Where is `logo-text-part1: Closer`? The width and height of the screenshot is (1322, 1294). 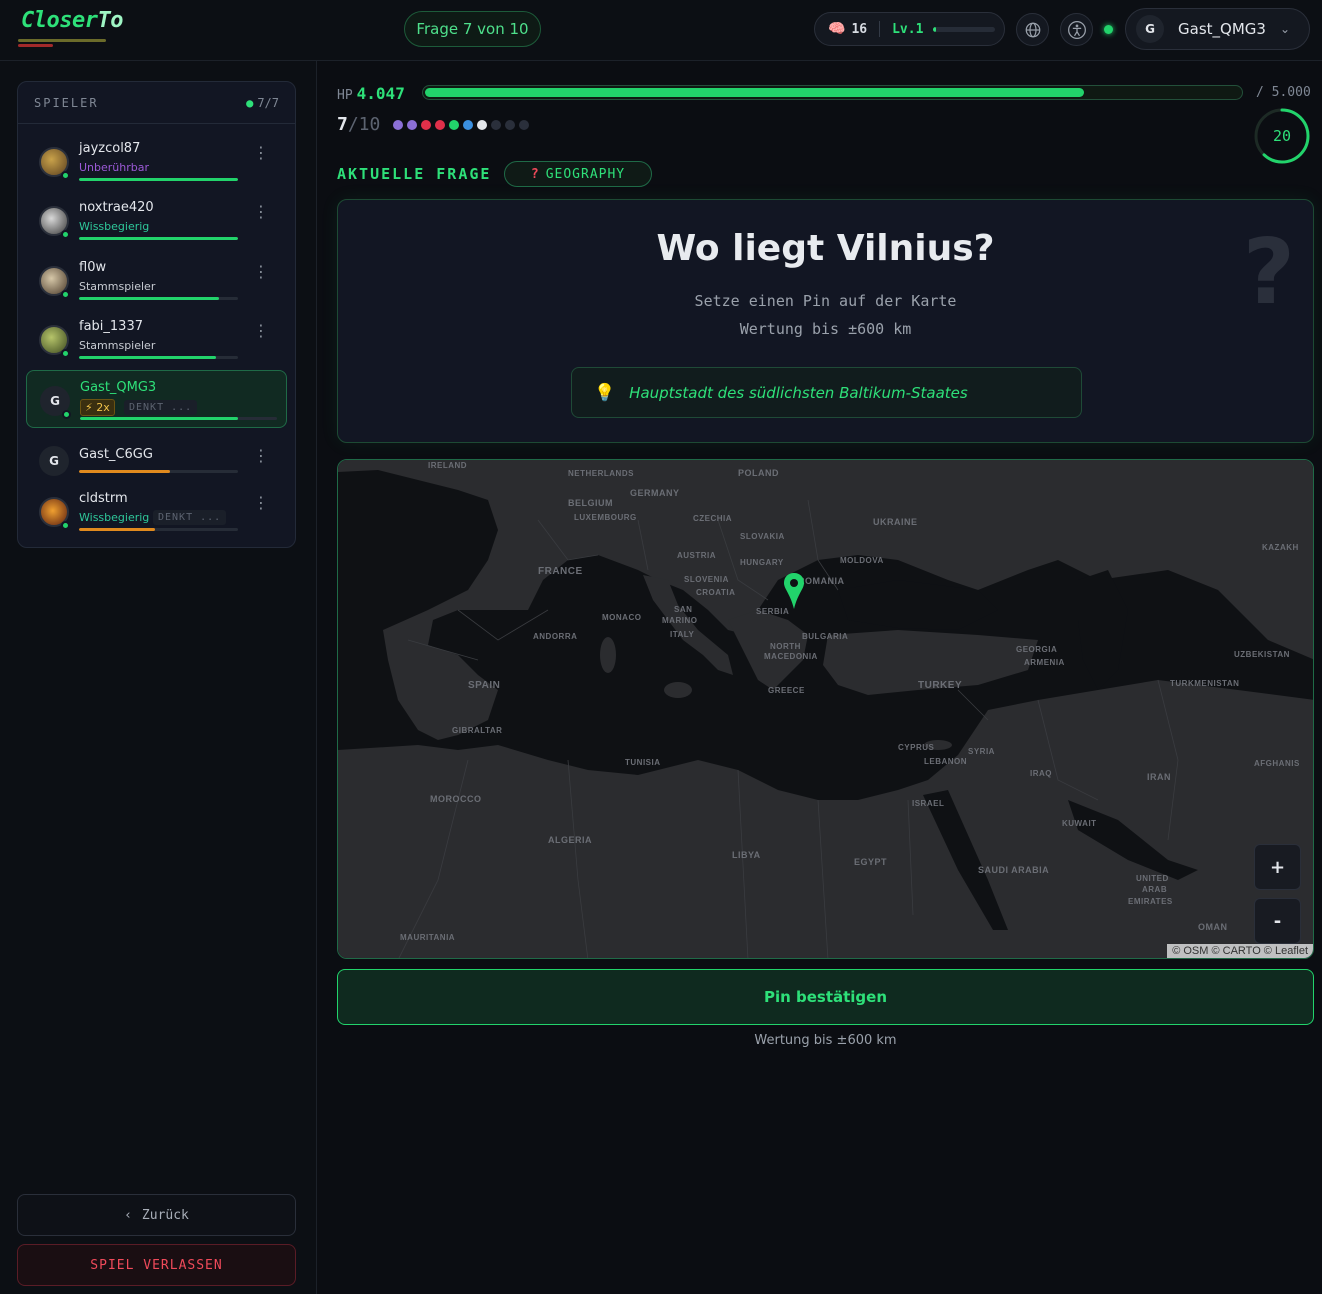
logo-text-part1: Closer is located at coordinates (59, 20).